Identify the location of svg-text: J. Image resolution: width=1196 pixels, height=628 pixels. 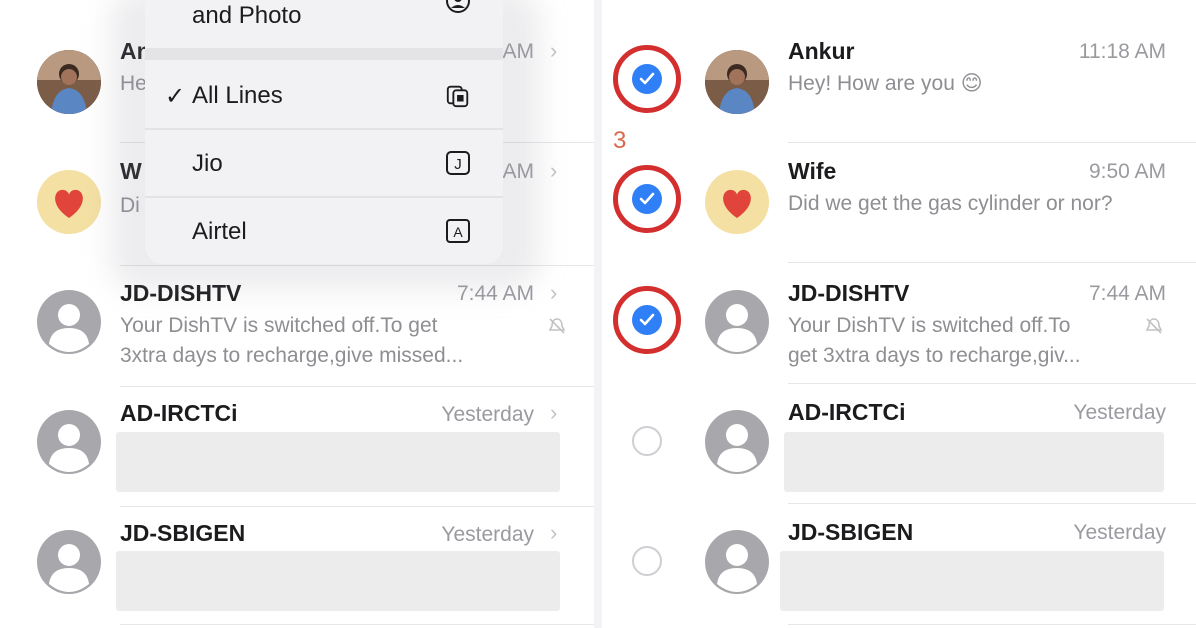
(458, 164).